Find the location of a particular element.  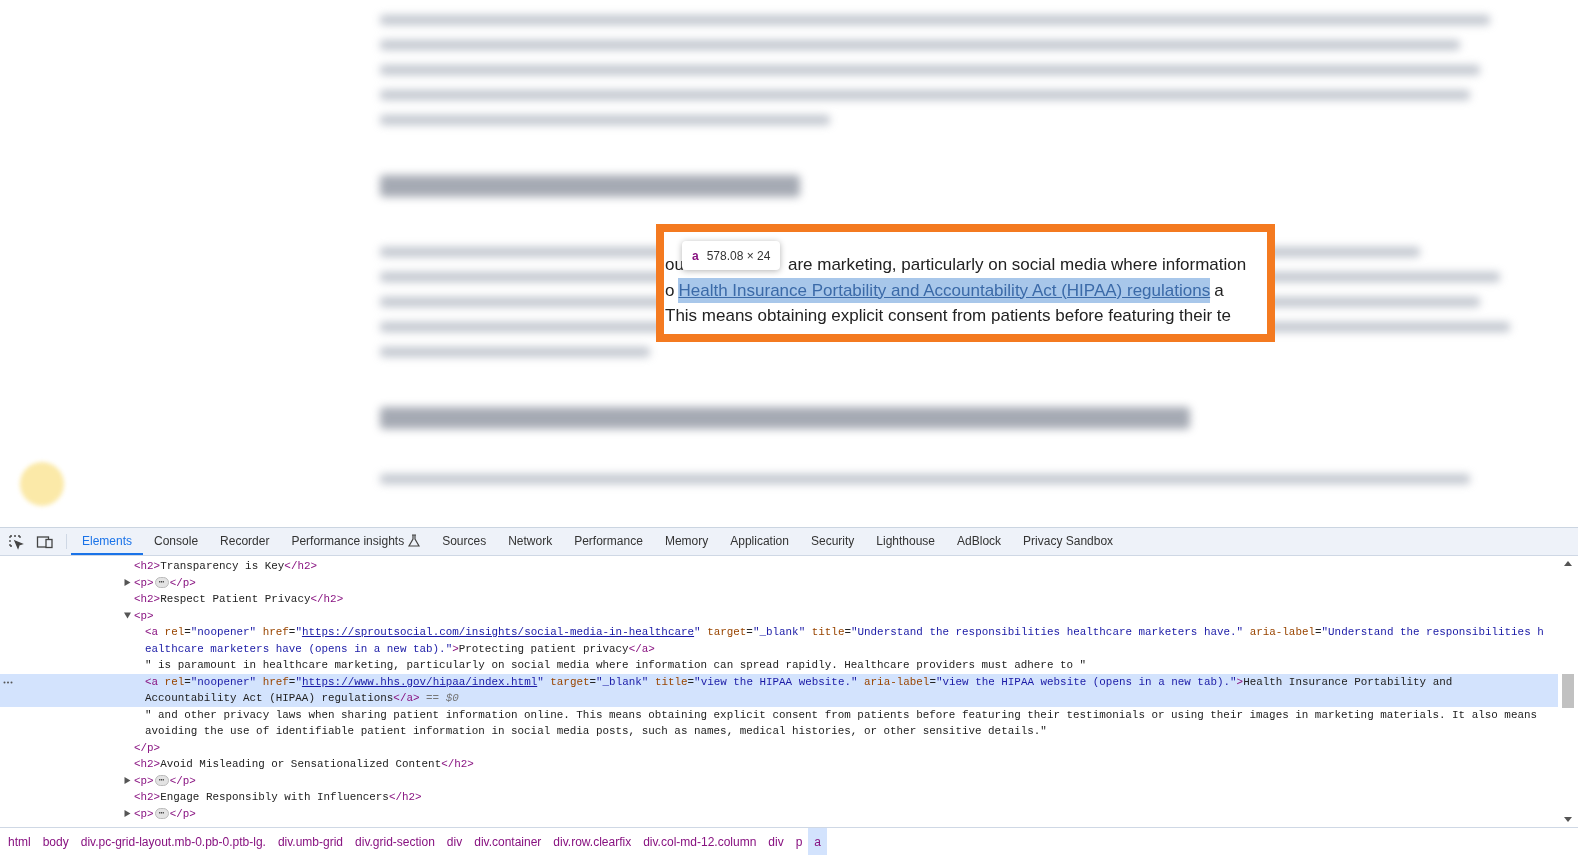

devtools-tab: Privacy Sandbox is located at coordinates (1068, 541).